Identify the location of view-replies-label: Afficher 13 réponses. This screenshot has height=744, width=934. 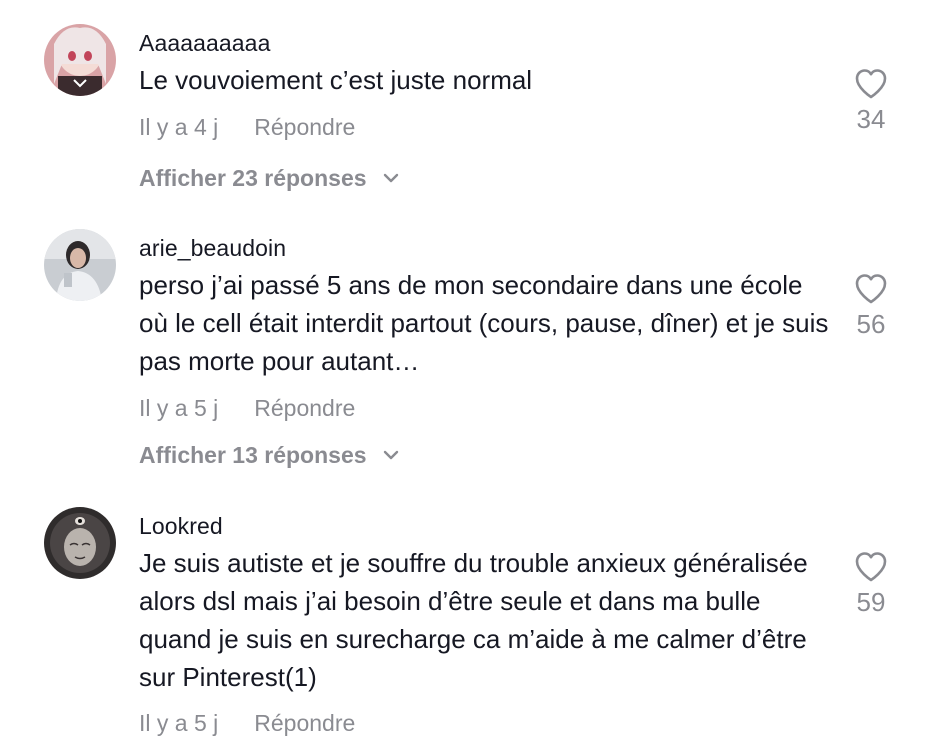
(253, 455).